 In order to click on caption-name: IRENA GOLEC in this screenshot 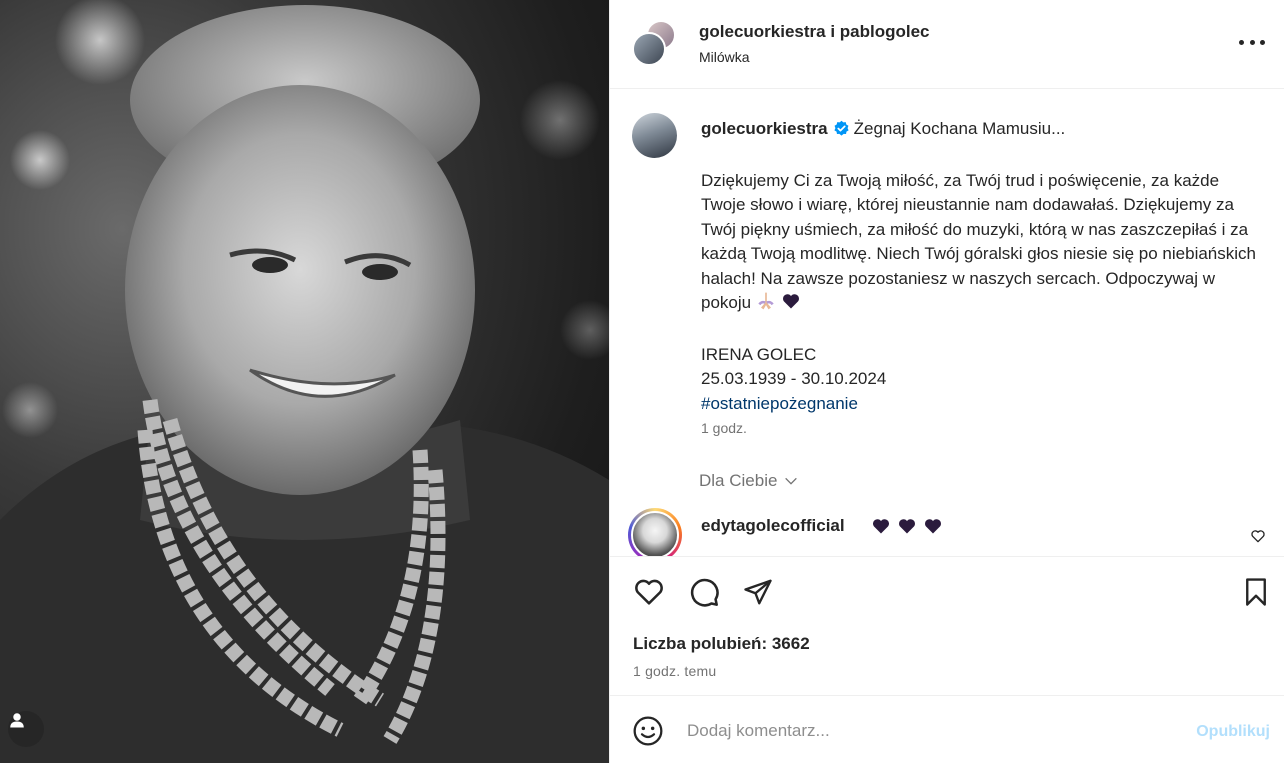, I will do `click(759, 354)`.